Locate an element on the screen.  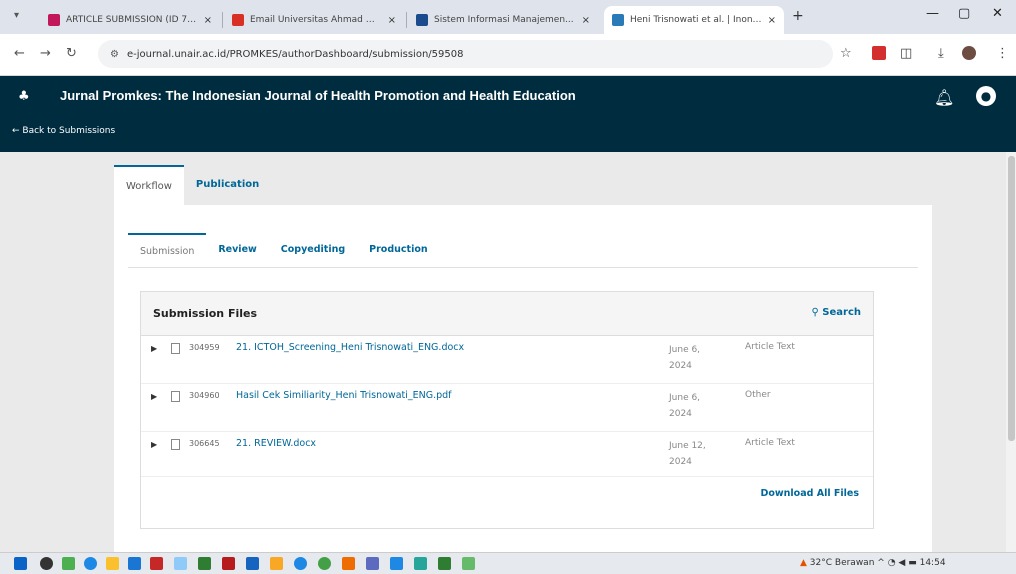
pdf-extension-icon is located at coordinates (879, 53).